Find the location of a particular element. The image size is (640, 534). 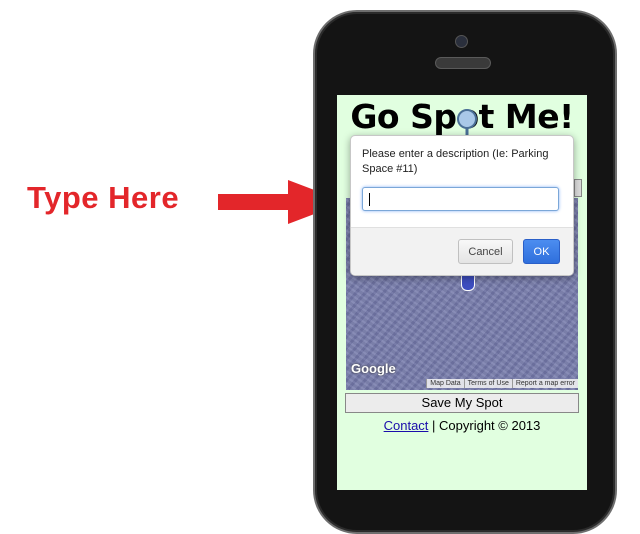

description-input is located at coordinates (460, 199).